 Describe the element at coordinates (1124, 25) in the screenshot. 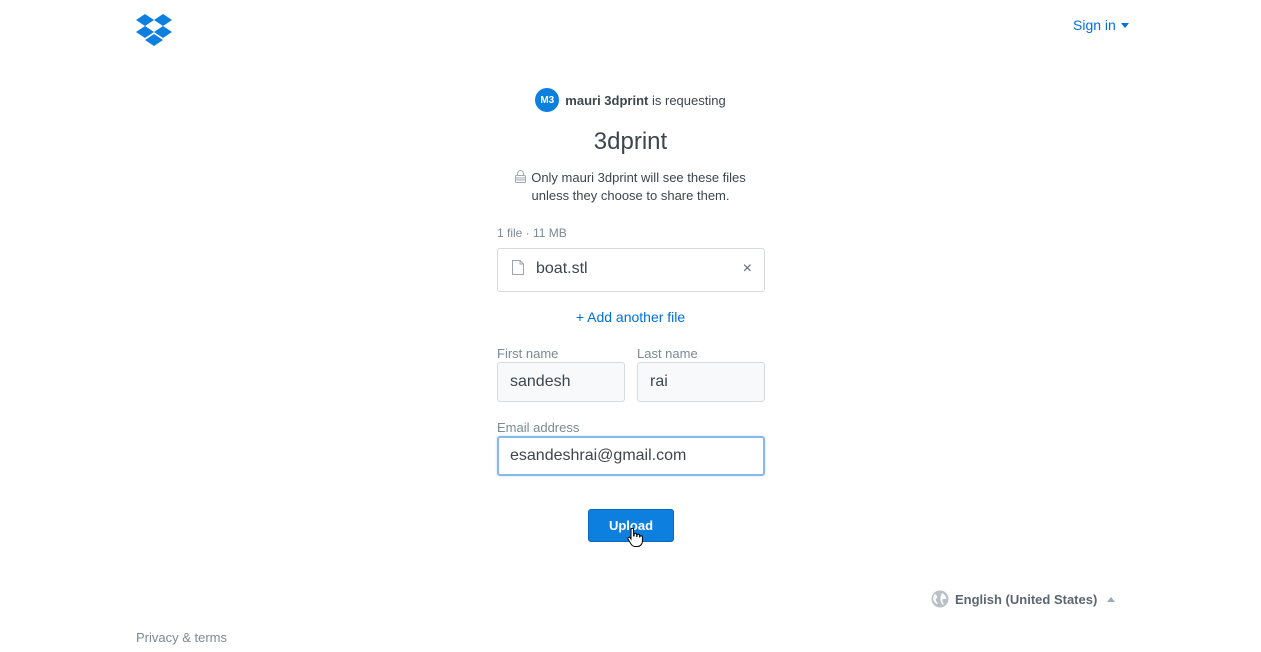

I see `chevron-down-icon` at that location.